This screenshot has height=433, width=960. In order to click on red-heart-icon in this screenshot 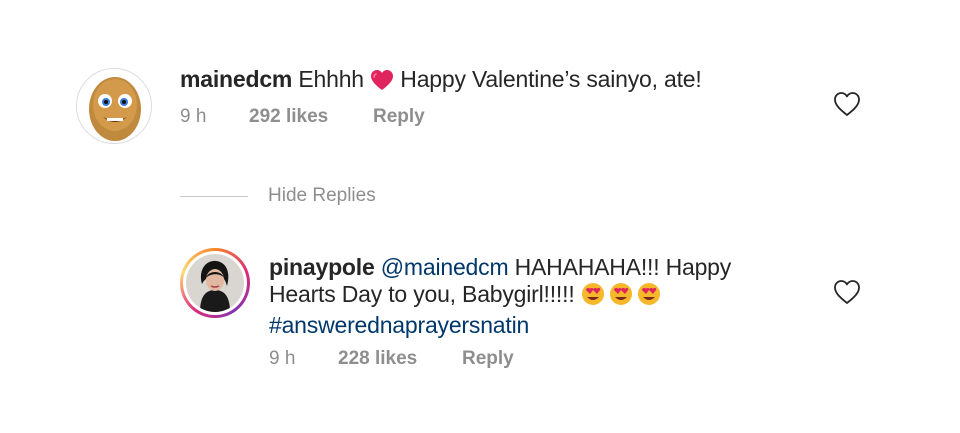, I will do `click(382, 83)`.